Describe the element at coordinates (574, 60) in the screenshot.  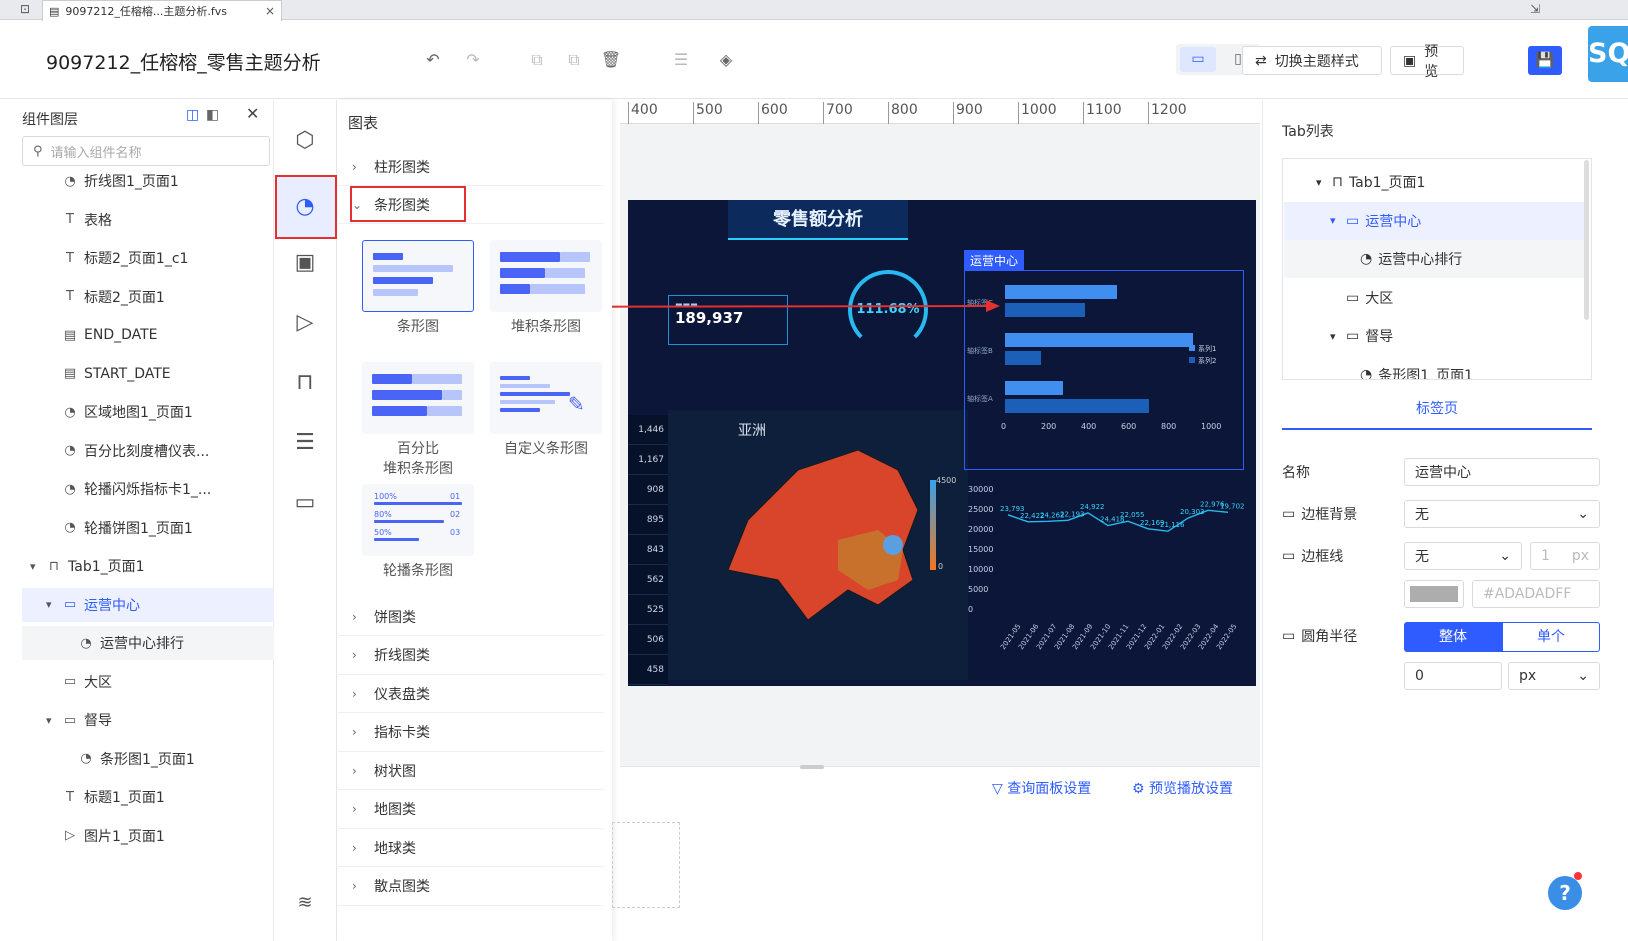
I see `paste-icon: ⧉` at that location.